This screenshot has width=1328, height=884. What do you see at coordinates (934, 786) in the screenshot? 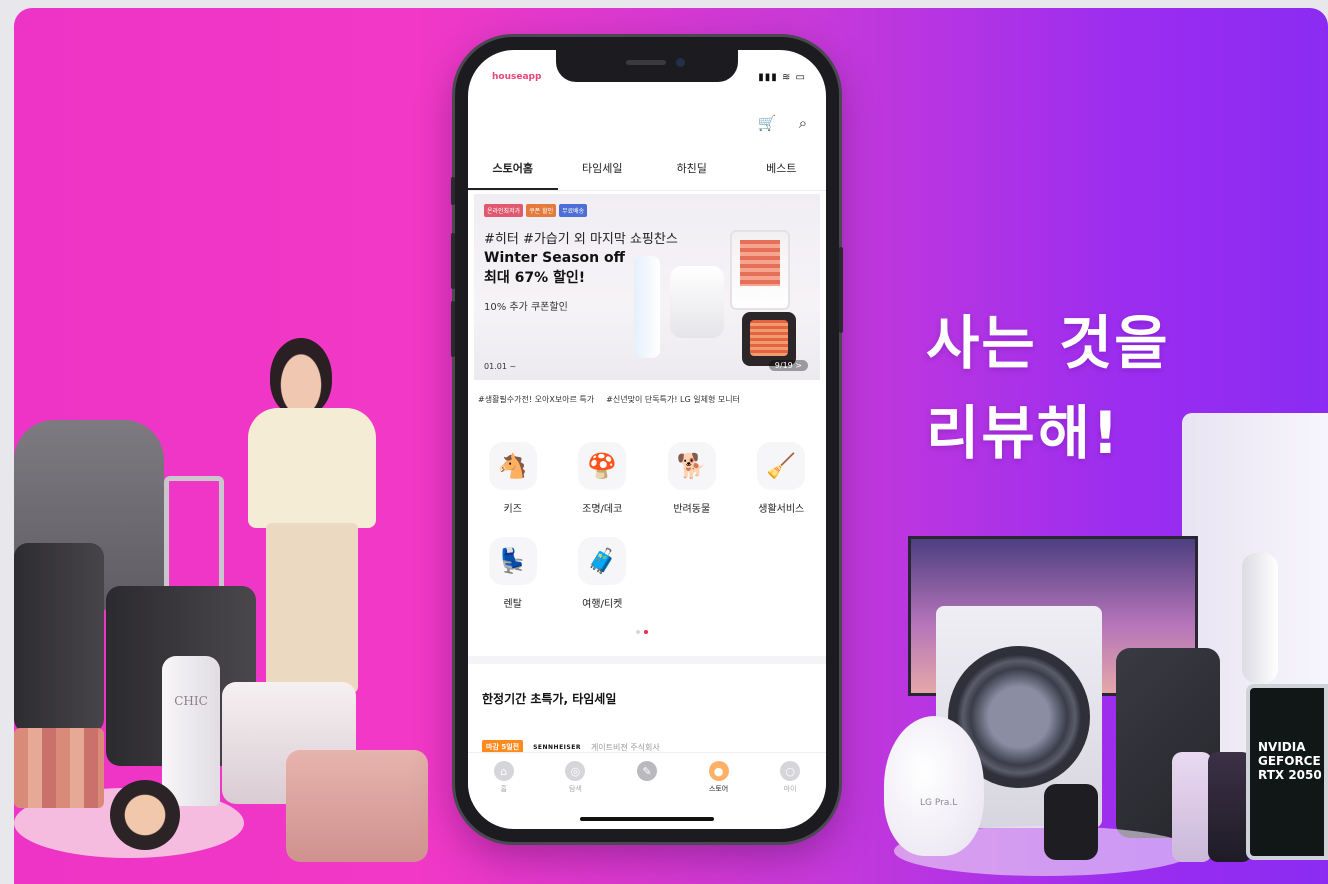
I see `hair-dryer-image: LG Pra.L` at bounding box center [934, 786].